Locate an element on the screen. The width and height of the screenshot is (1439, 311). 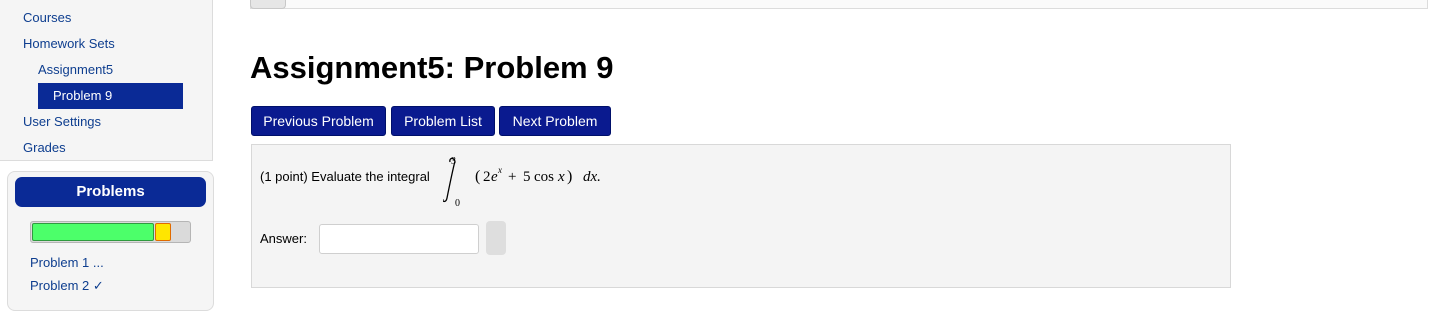
progress-bar-partial is located at coordinates (163, 232).